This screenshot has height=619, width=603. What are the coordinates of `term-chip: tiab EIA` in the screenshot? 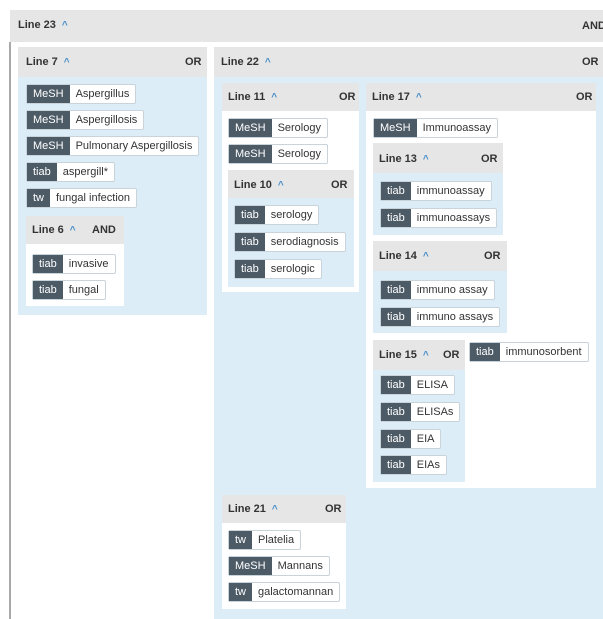 It's located at (411, 439).